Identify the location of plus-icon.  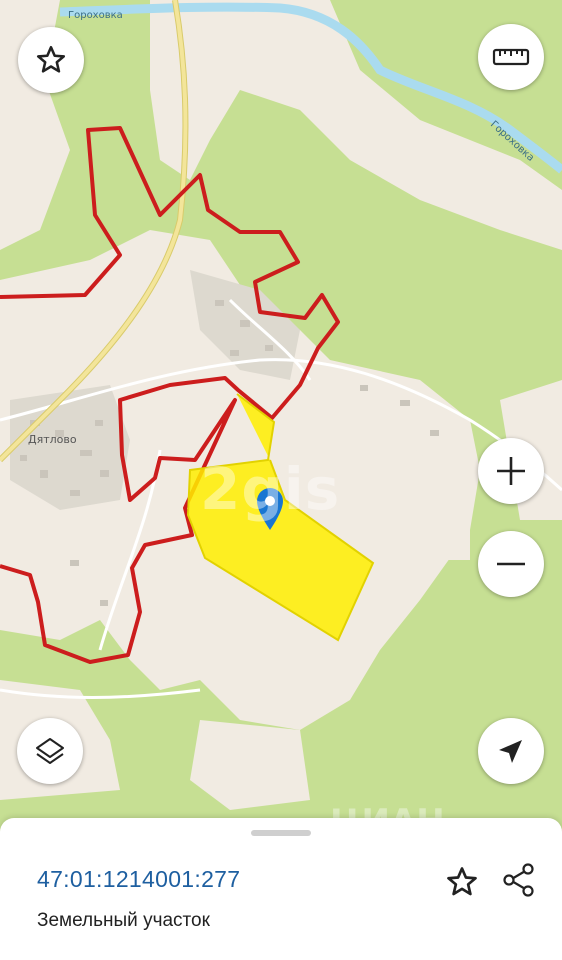
(511, 471).